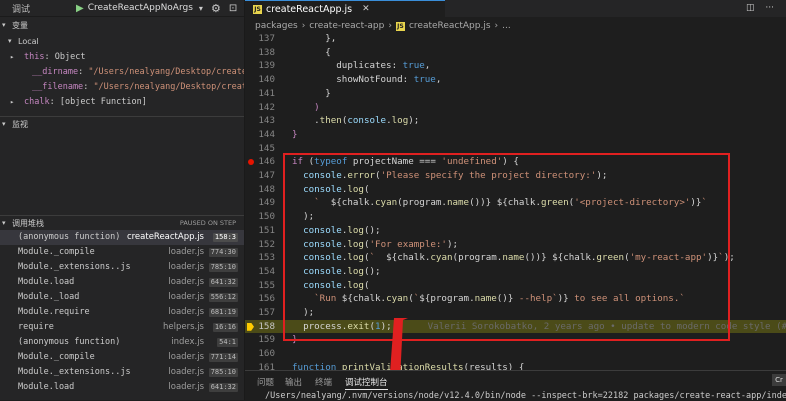  Describe the element at coordinates (400, 121) in the screenshot. I see `code-token: log` at that location.